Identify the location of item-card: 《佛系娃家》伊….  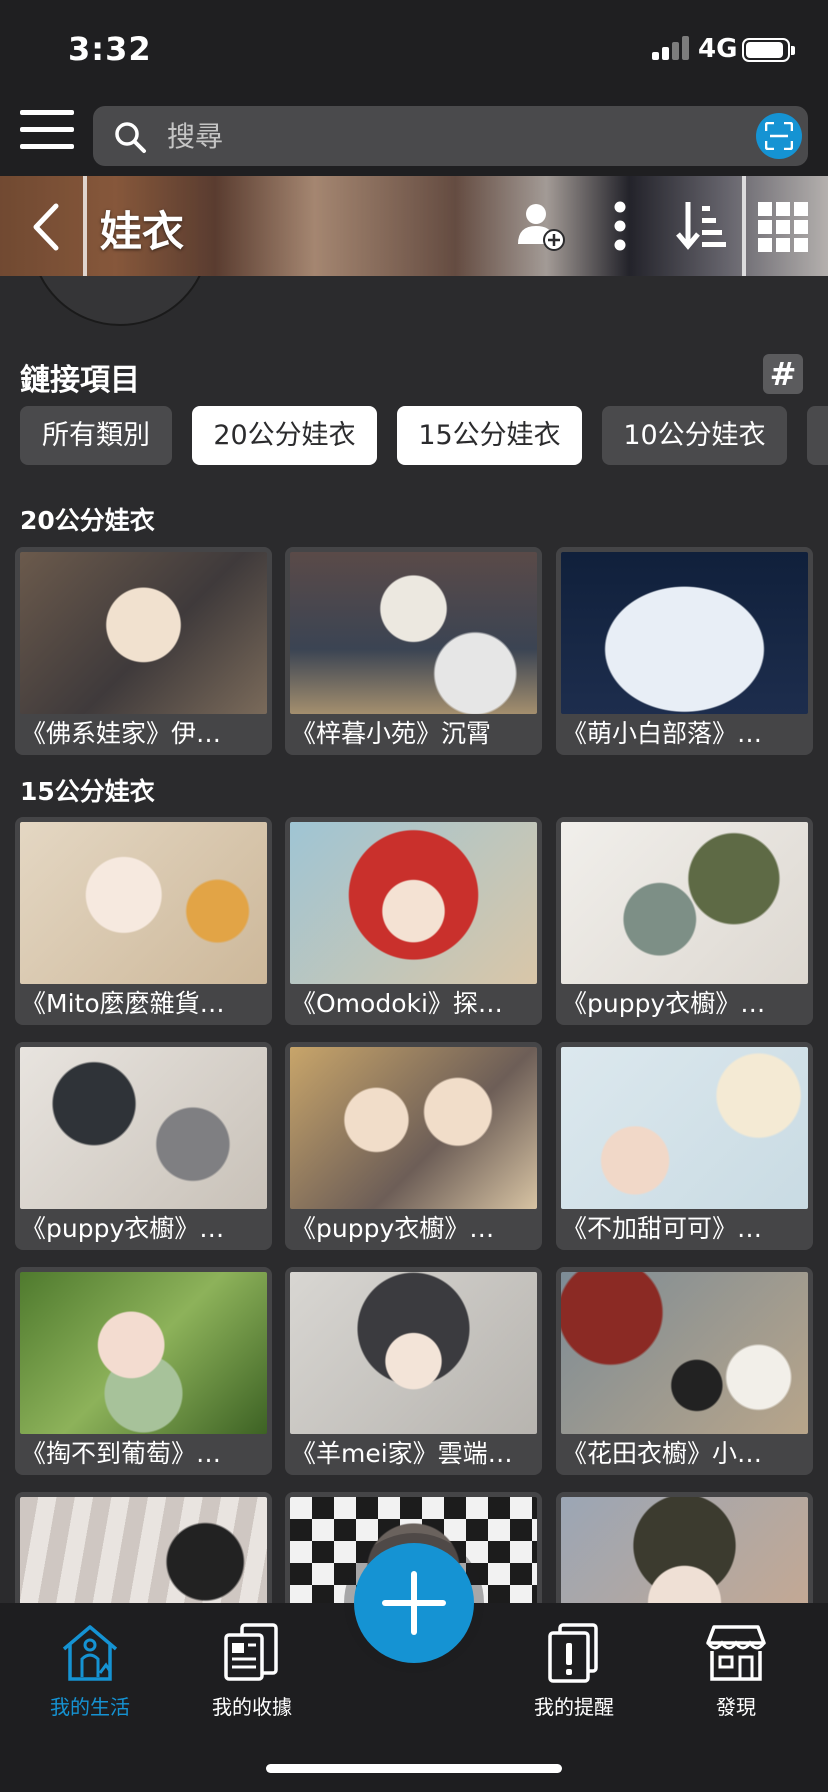
(143, 651).